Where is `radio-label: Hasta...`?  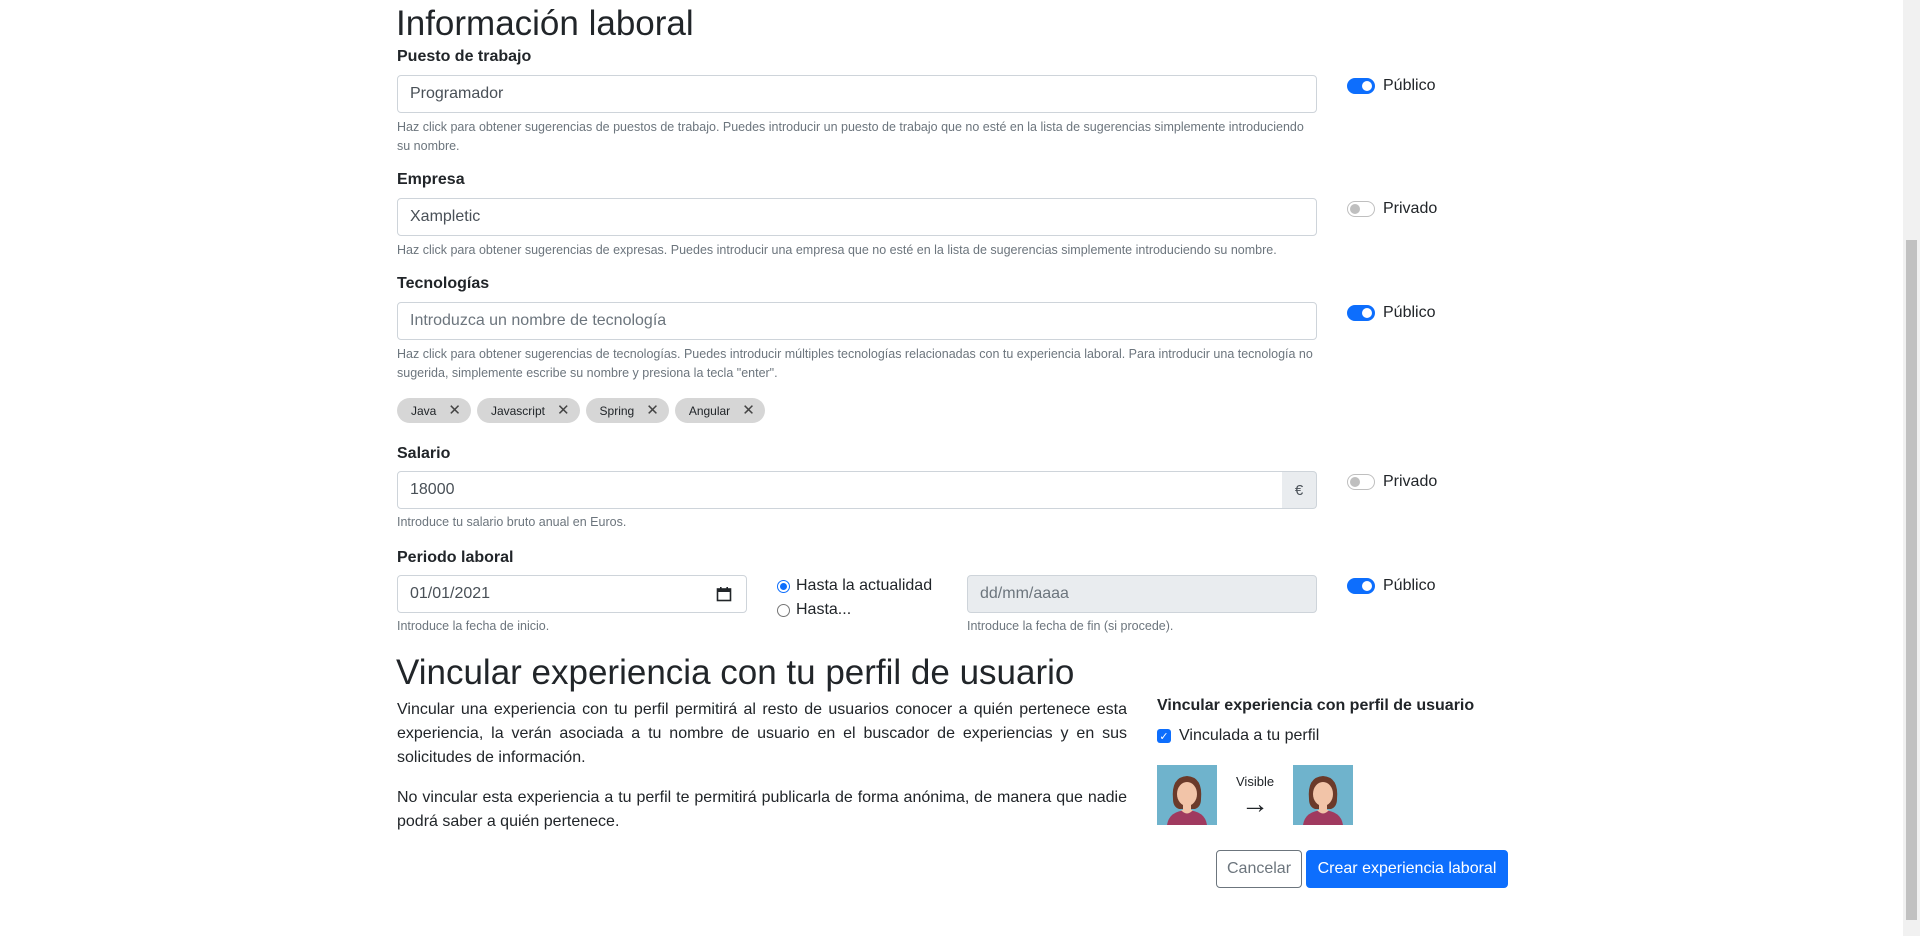
radio-label: Hasta... is located at coordinates (824, 609).